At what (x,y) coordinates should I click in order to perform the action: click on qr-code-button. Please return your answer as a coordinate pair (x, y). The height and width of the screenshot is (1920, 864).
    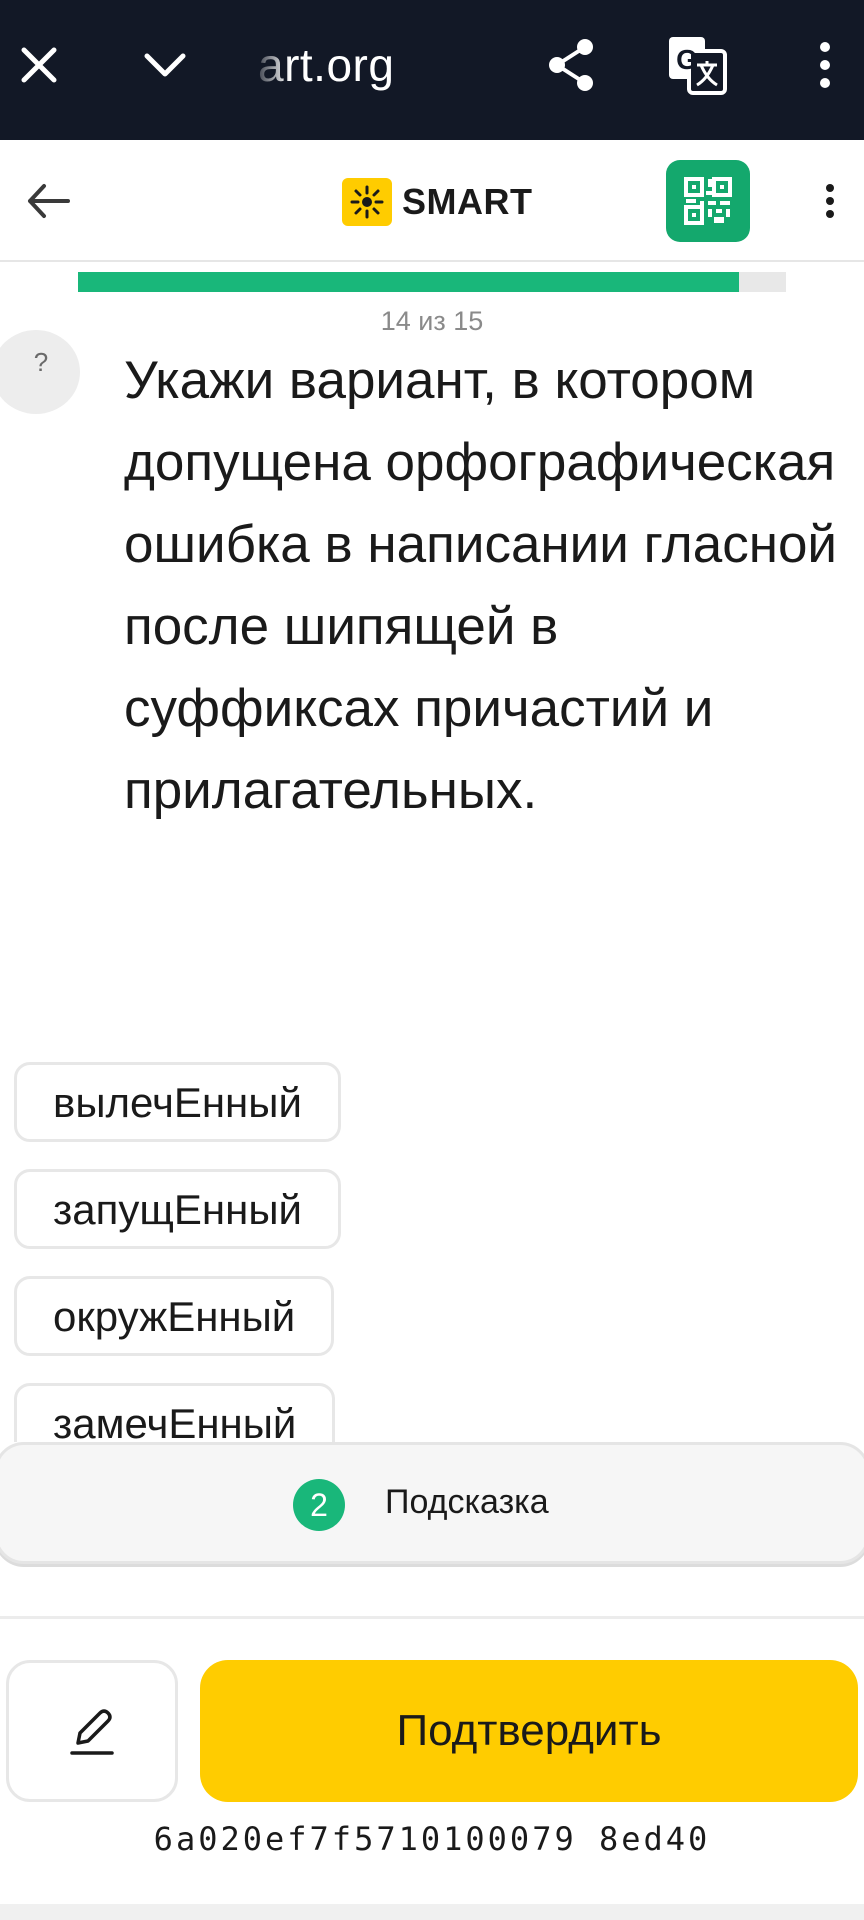
    Looking at the image, I should click on (708, 201).